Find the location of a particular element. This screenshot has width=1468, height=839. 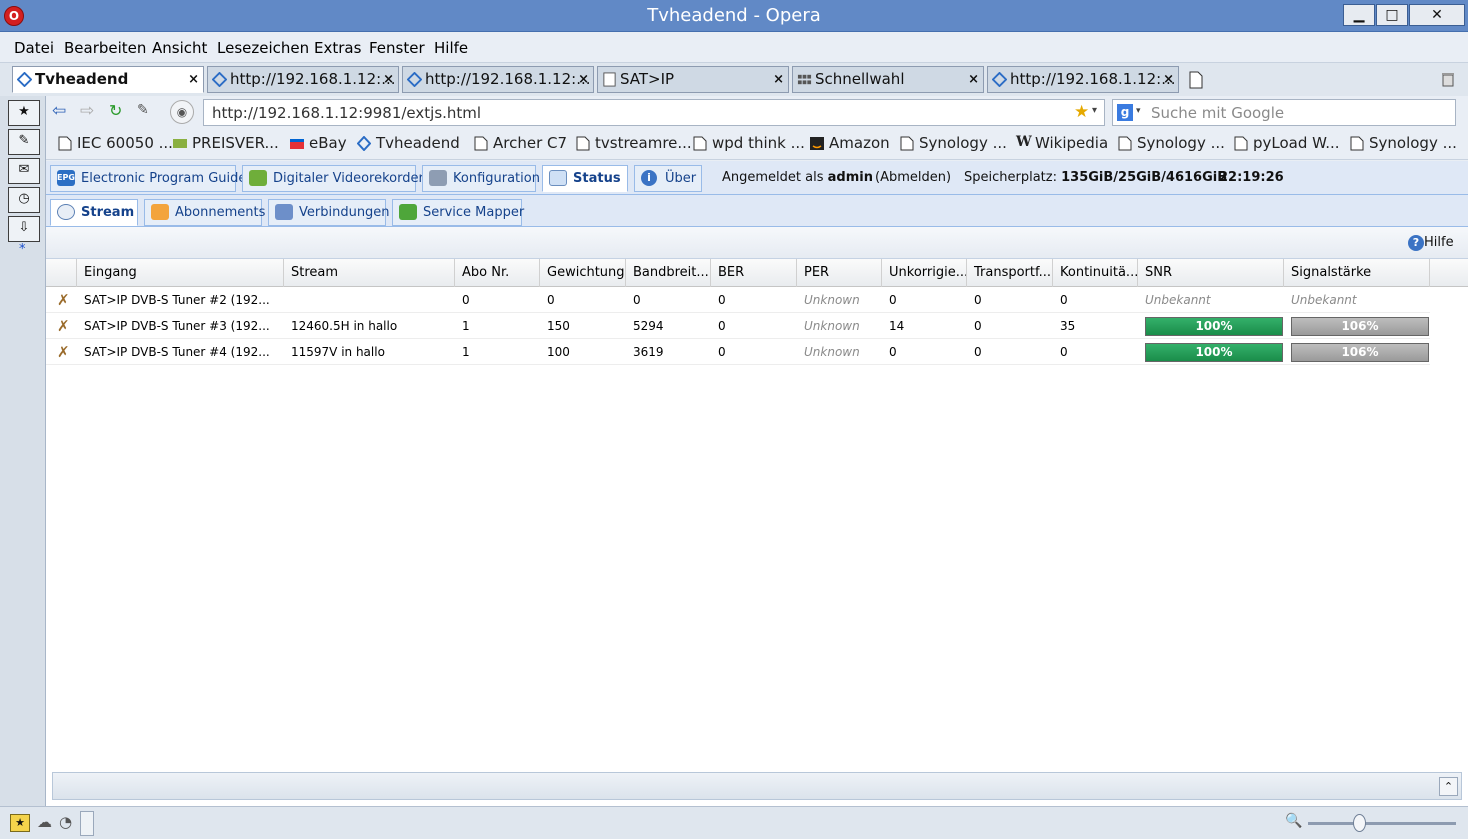

zoom-icon: 🔍 is located at coordinates (1293, 821).